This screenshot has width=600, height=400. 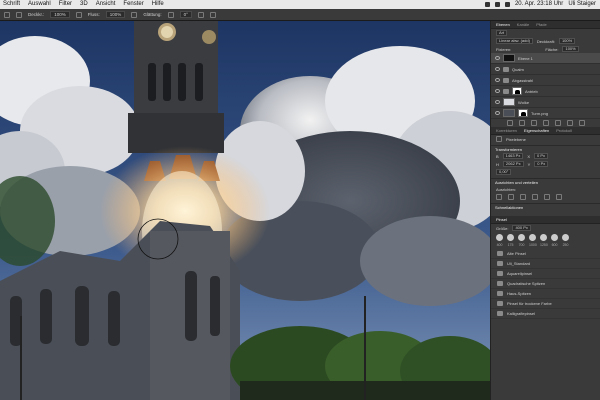 I want to click on airbrush-icon, so click(x=134, y=14).